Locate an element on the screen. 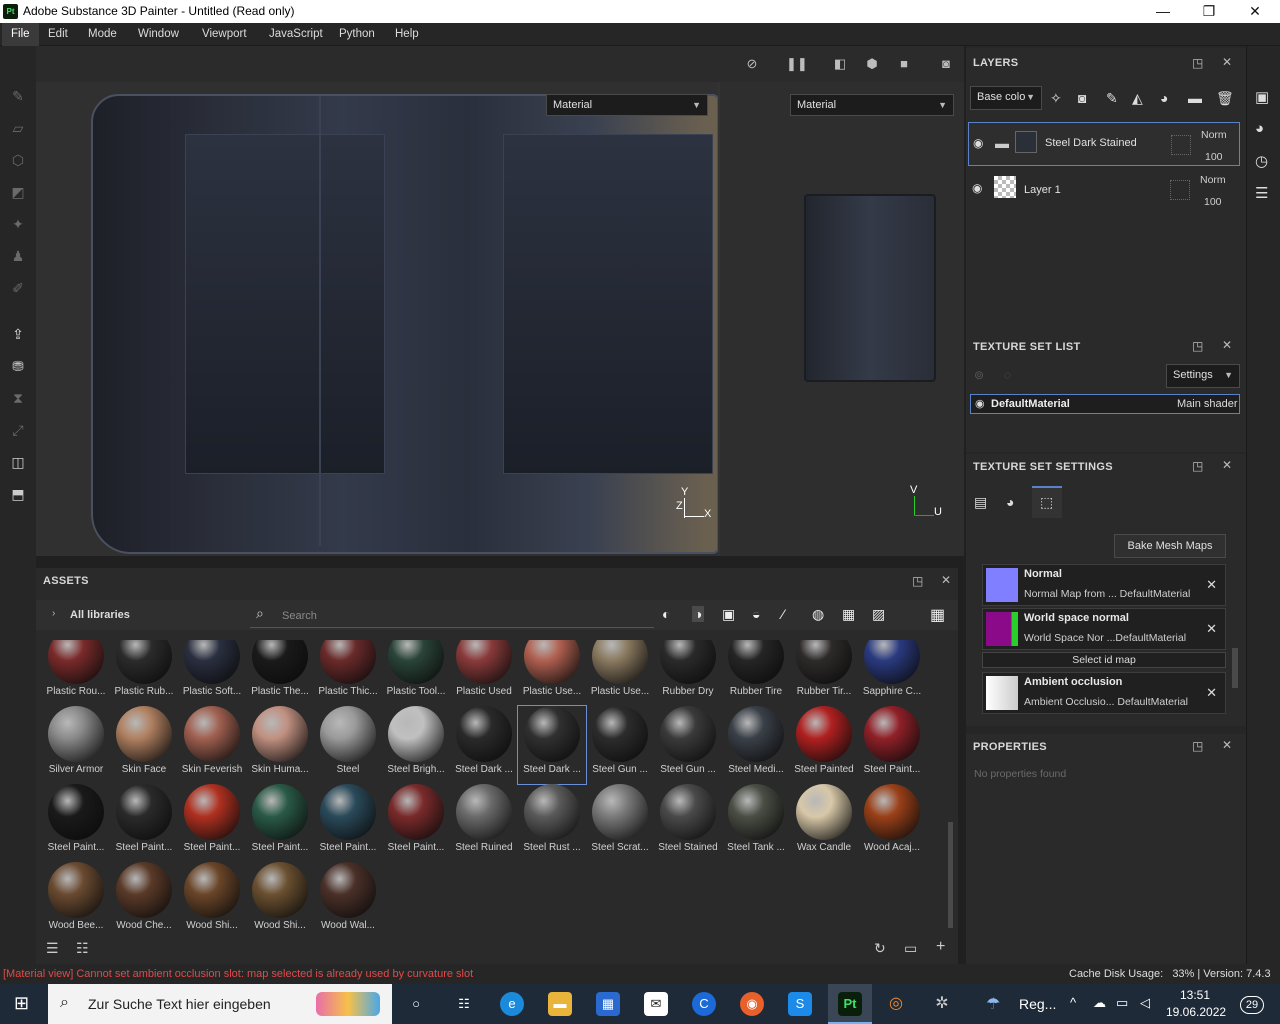 This screenshot has height=1024, width=1280. assets-search: ⌕ Search is located at coordinates (452, 615).